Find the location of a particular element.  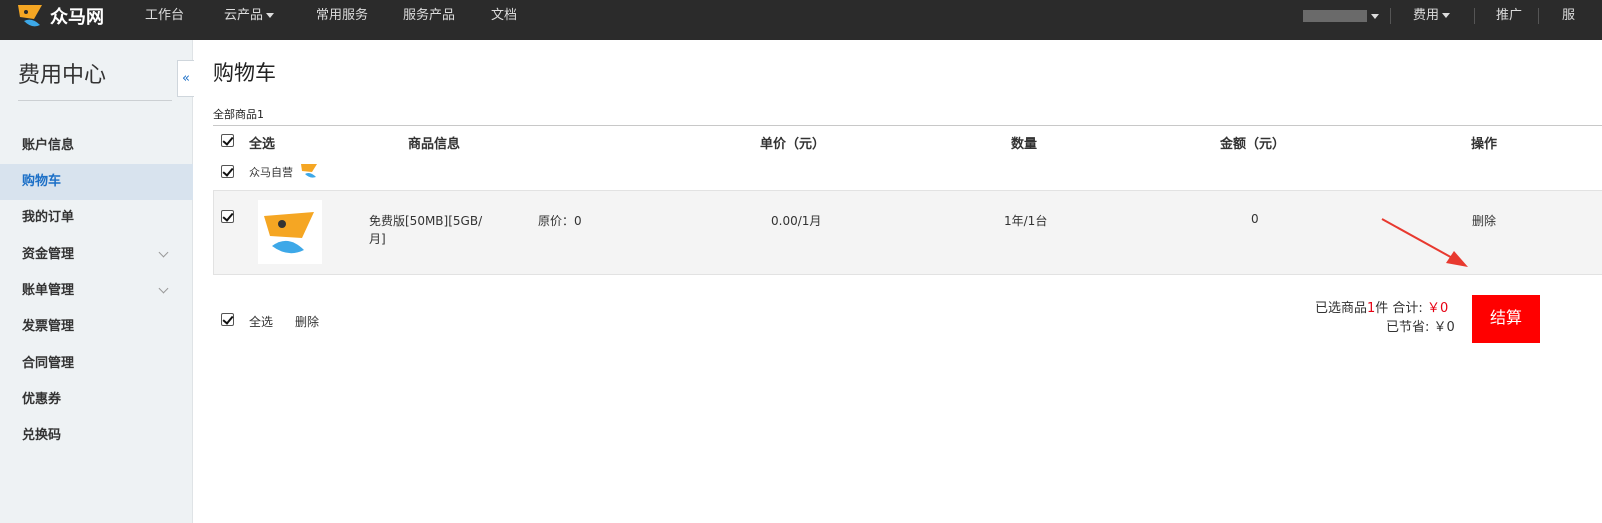

nav-cloud-products: 云产品 is located at coordinates (249, 16).